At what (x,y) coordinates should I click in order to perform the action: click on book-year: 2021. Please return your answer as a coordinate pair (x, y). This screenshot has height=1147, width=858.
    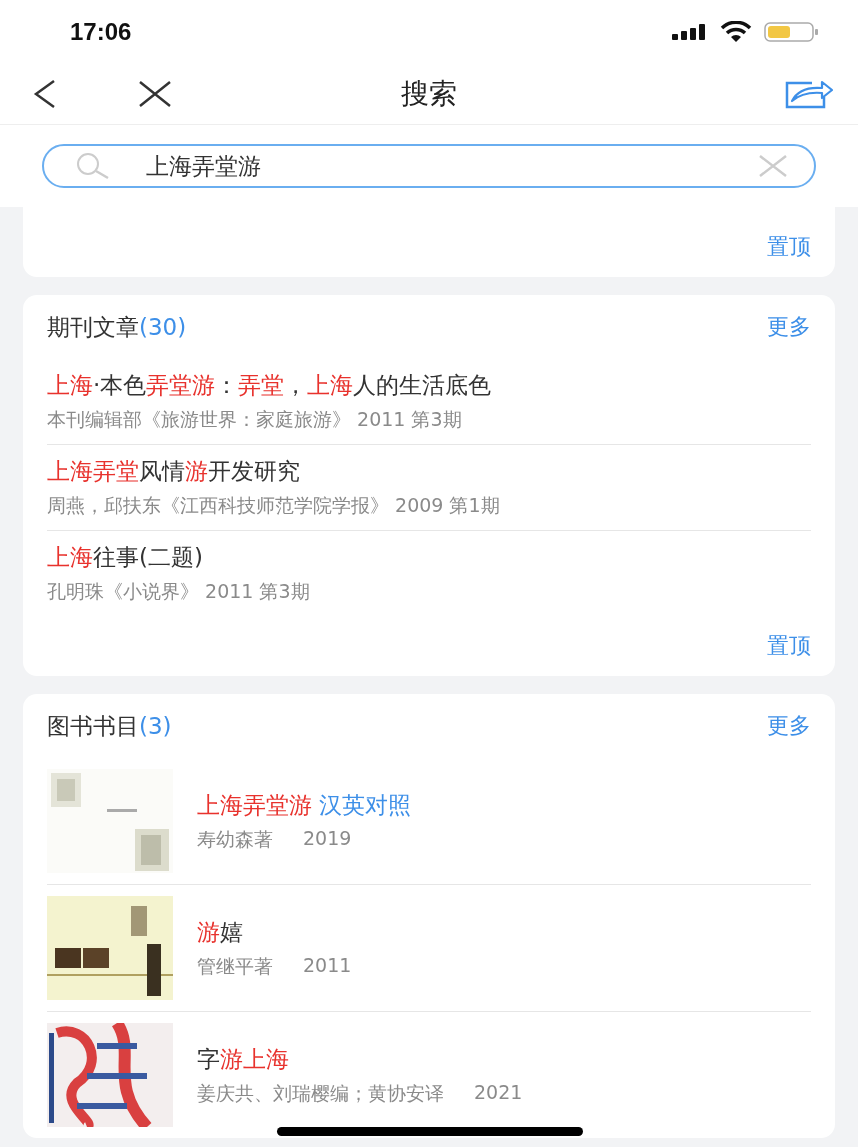
    Looking at the image, I should click on (498, 1092).